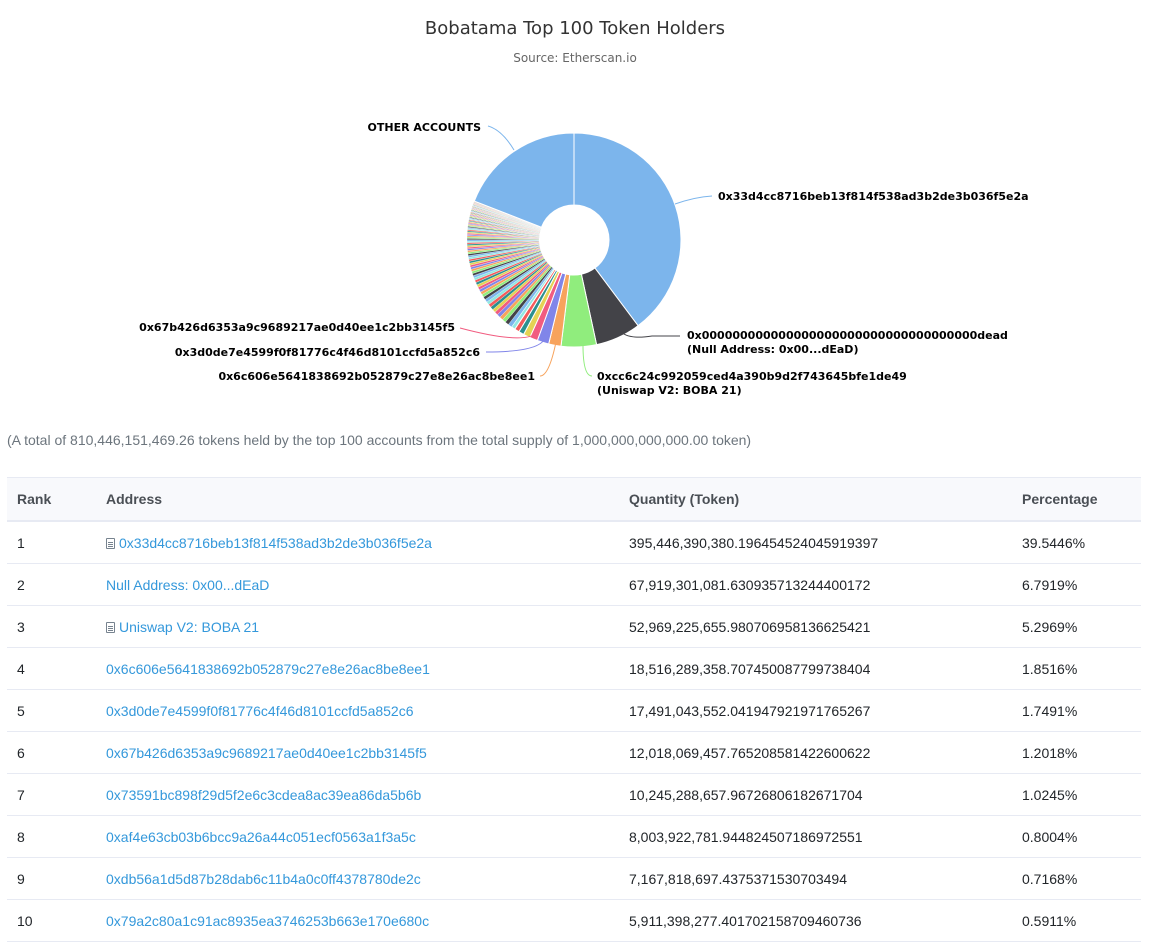 This screenshot has height=942, width=1154. I want to click on cell-rank: 2, so click(51, 584).